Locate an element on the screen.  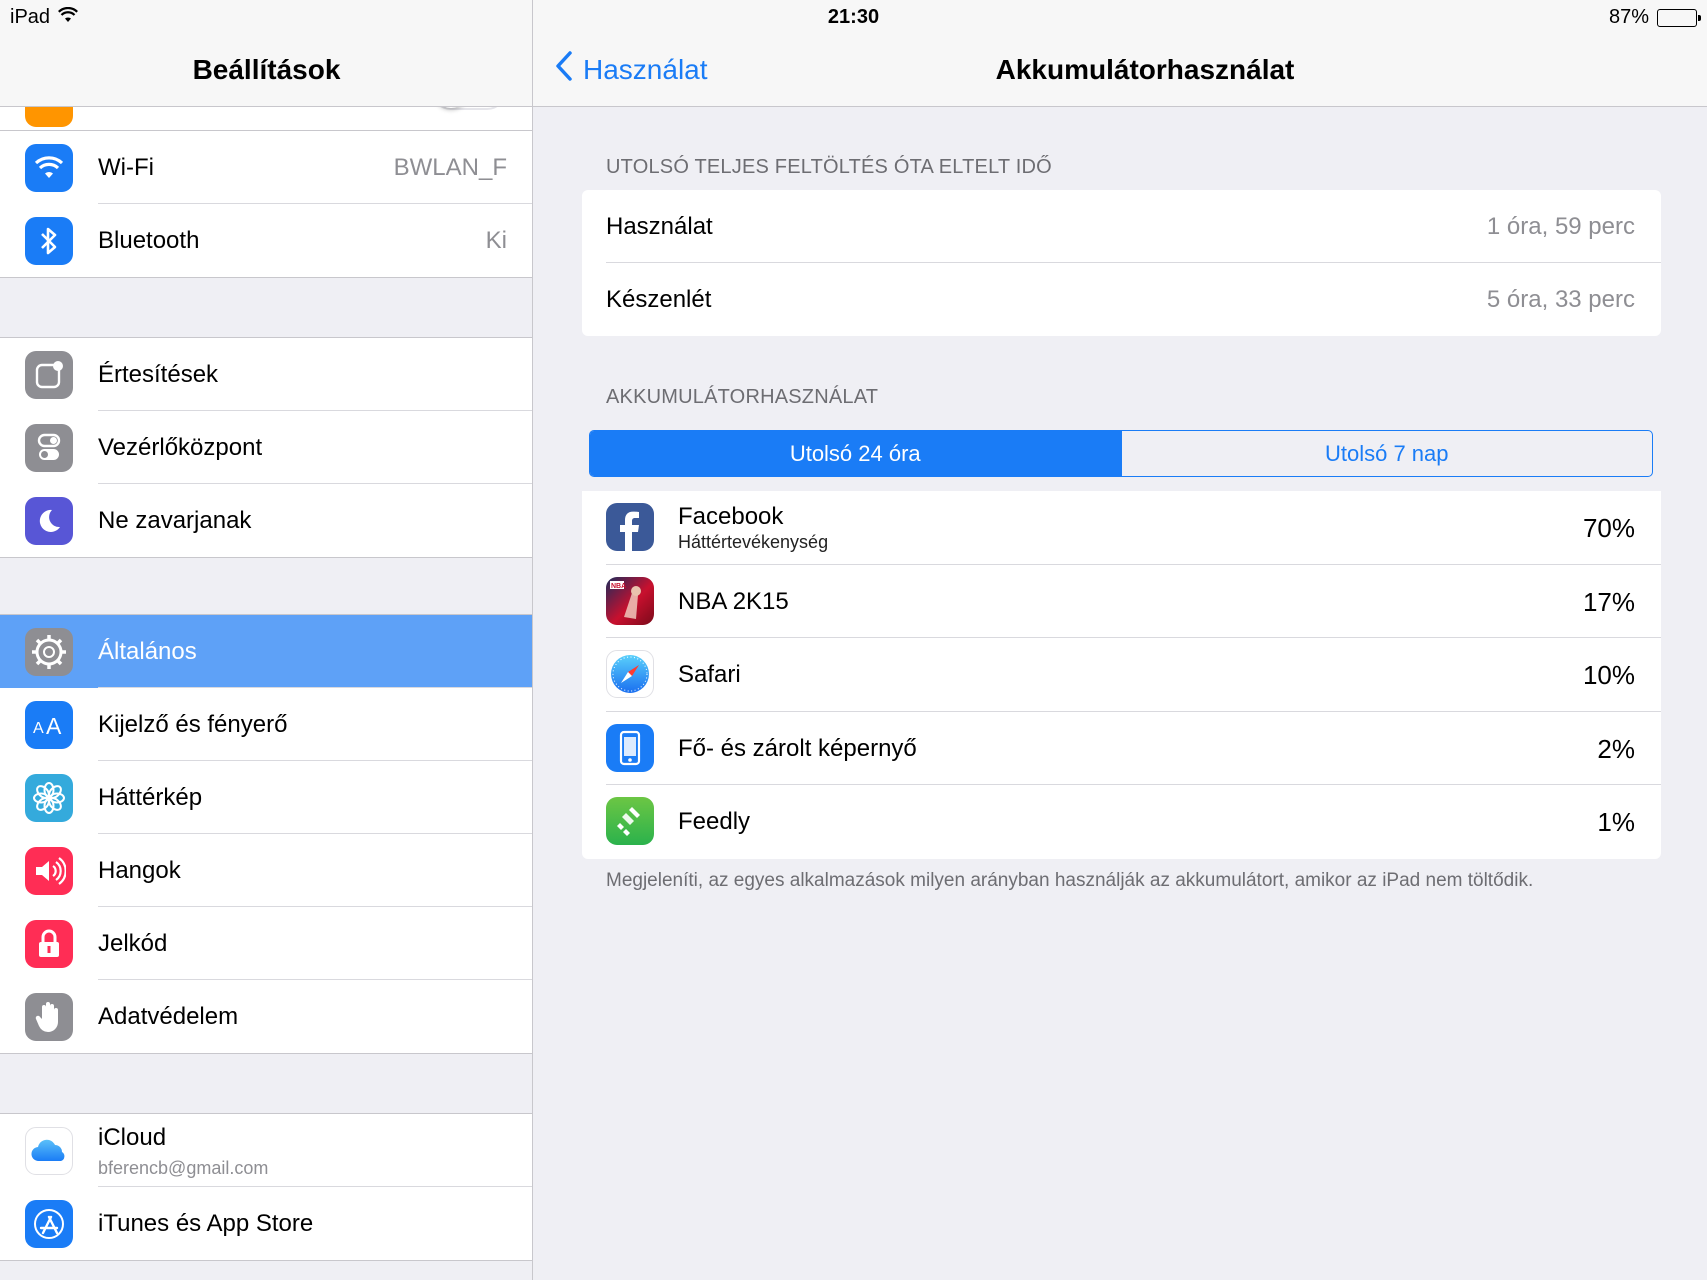
sidebar-item-label: Általános is located at coordinates (147, 651).